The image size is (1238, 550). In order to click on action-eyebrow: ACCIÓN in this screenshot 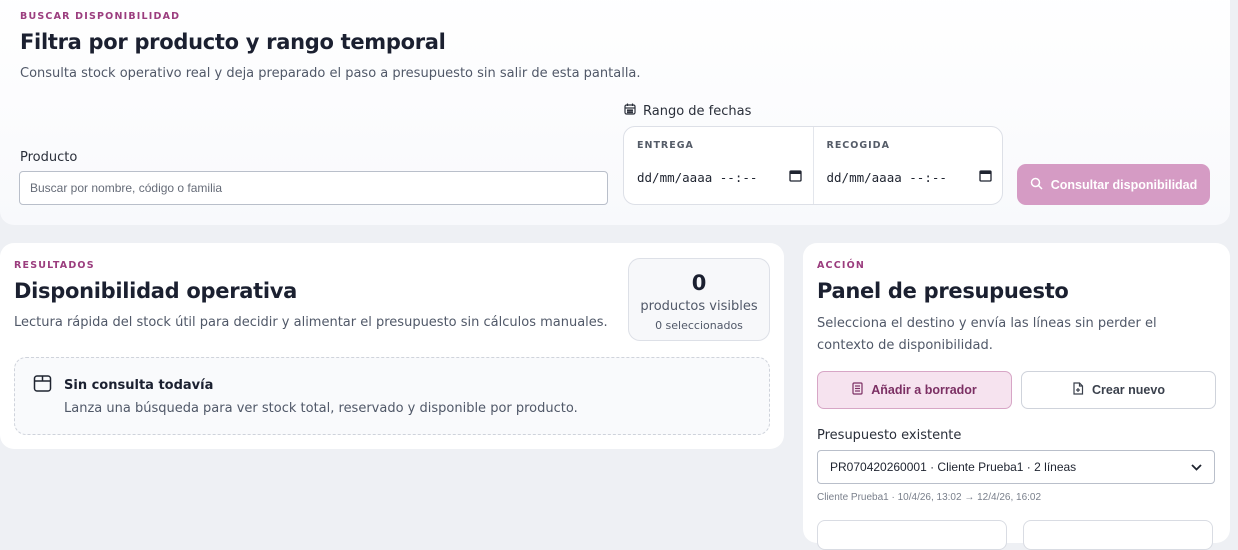, I will do `click(841, 265)`.